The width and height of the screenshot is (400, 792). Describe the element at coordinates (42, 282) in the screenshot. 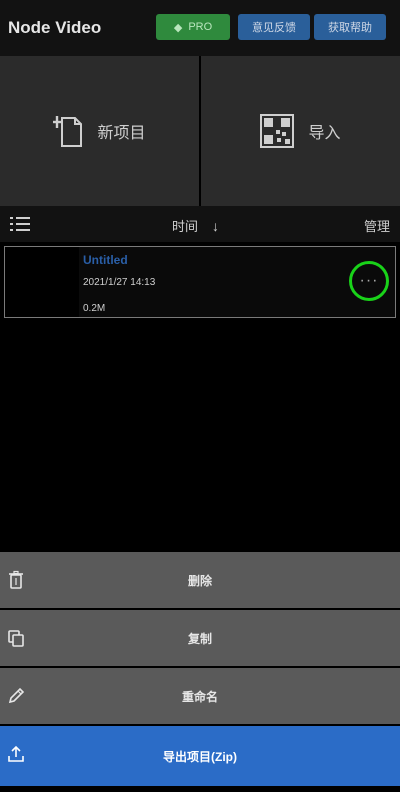

I see `project-thumbnail` at that location.